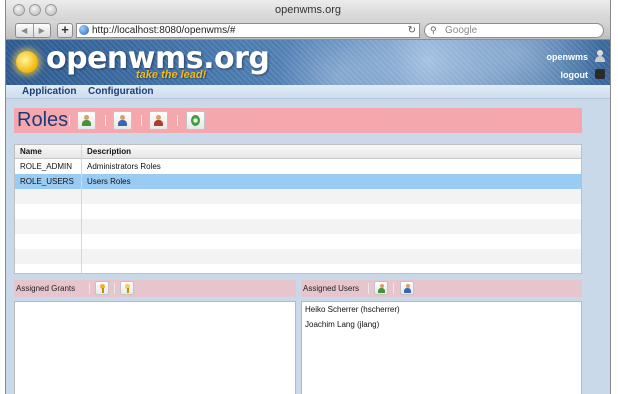 The width and height of the screenshot is (618, 394). Describe the element at coordinates (43, 120) in the screenshot. I see `page-title: Roles` at that location.